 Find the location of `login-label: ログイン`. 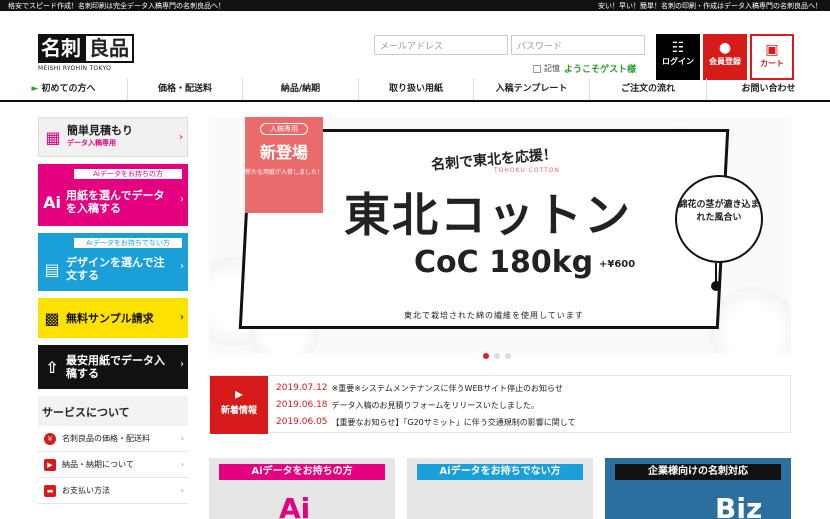

login-label: ログイン is located at coordinates (678, 61).